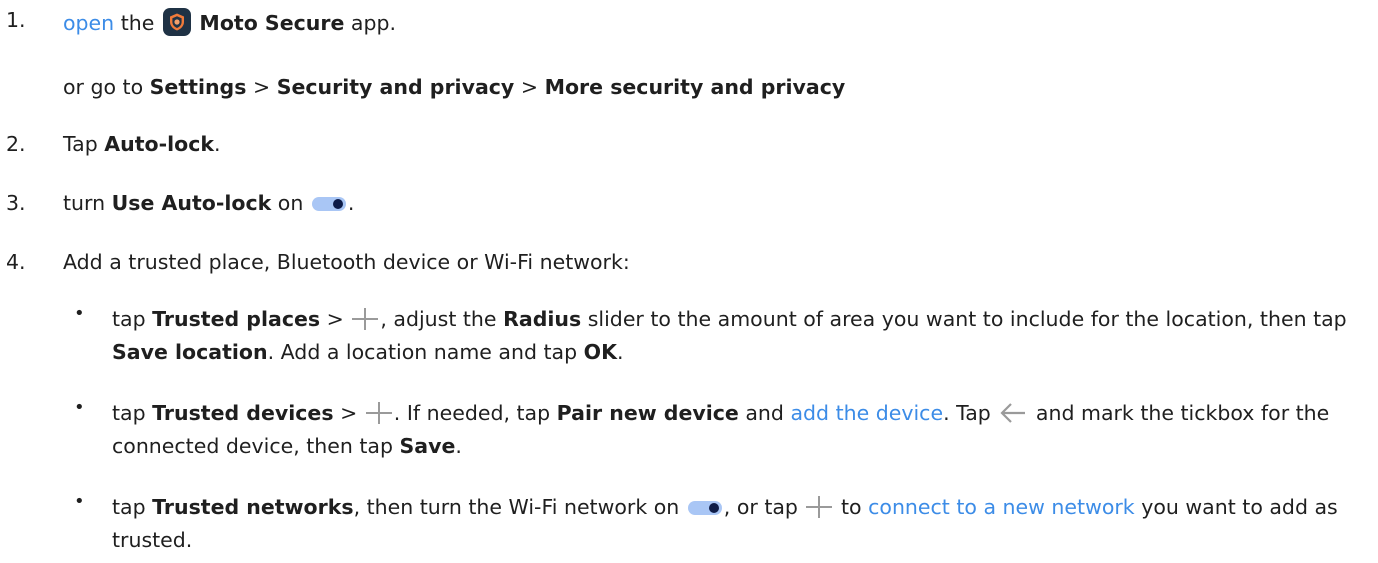  What do you see at coordinates (422, 352) in the screenshot?
I see `bullet-segment: . Add a location name and tap` at bounding box center [422, 352].